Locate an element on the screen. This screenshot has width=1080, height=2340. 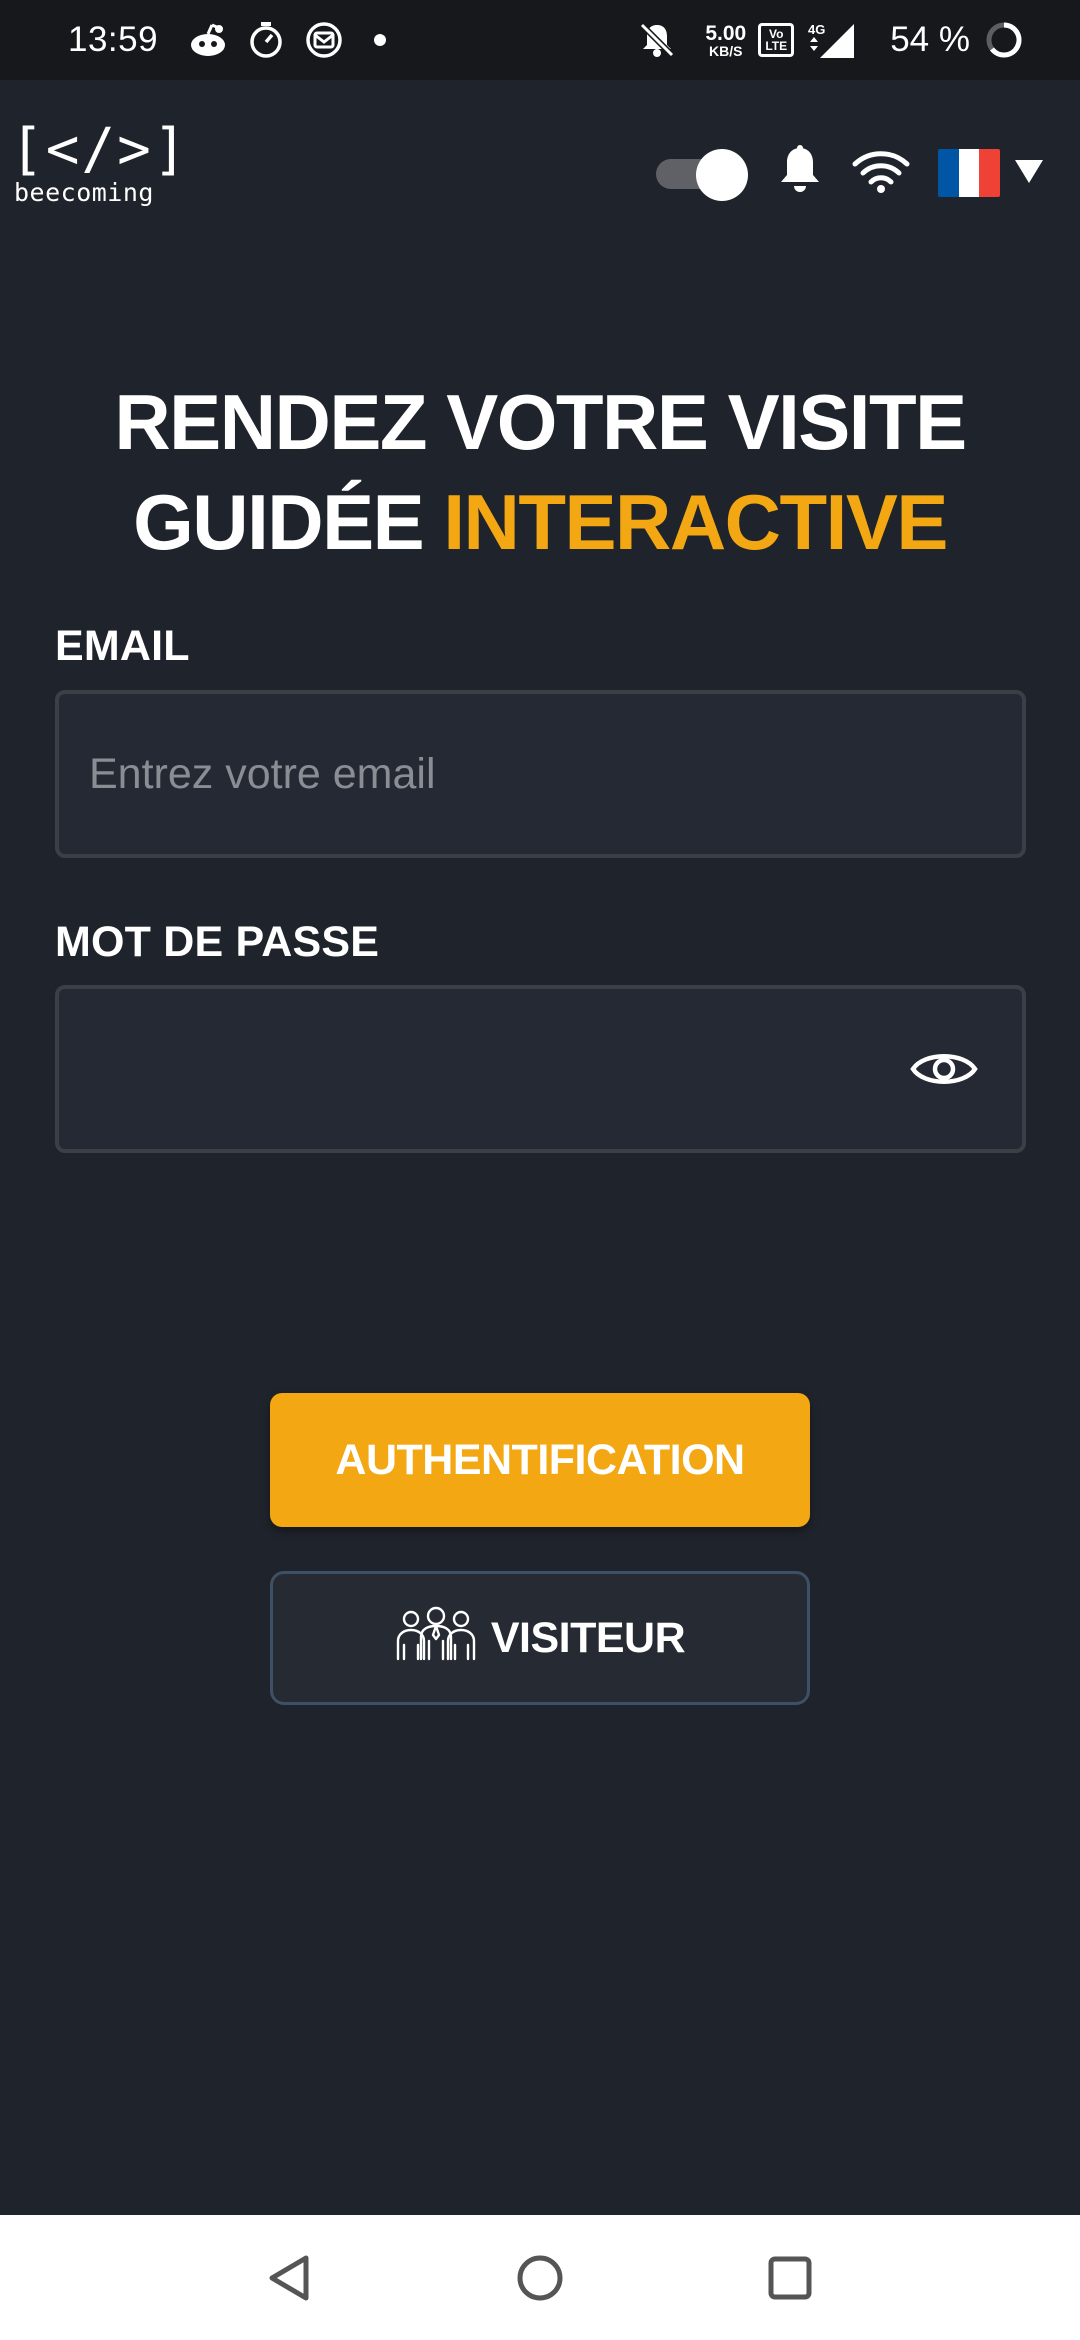
notification-dot is located at coordinates (380, 40).